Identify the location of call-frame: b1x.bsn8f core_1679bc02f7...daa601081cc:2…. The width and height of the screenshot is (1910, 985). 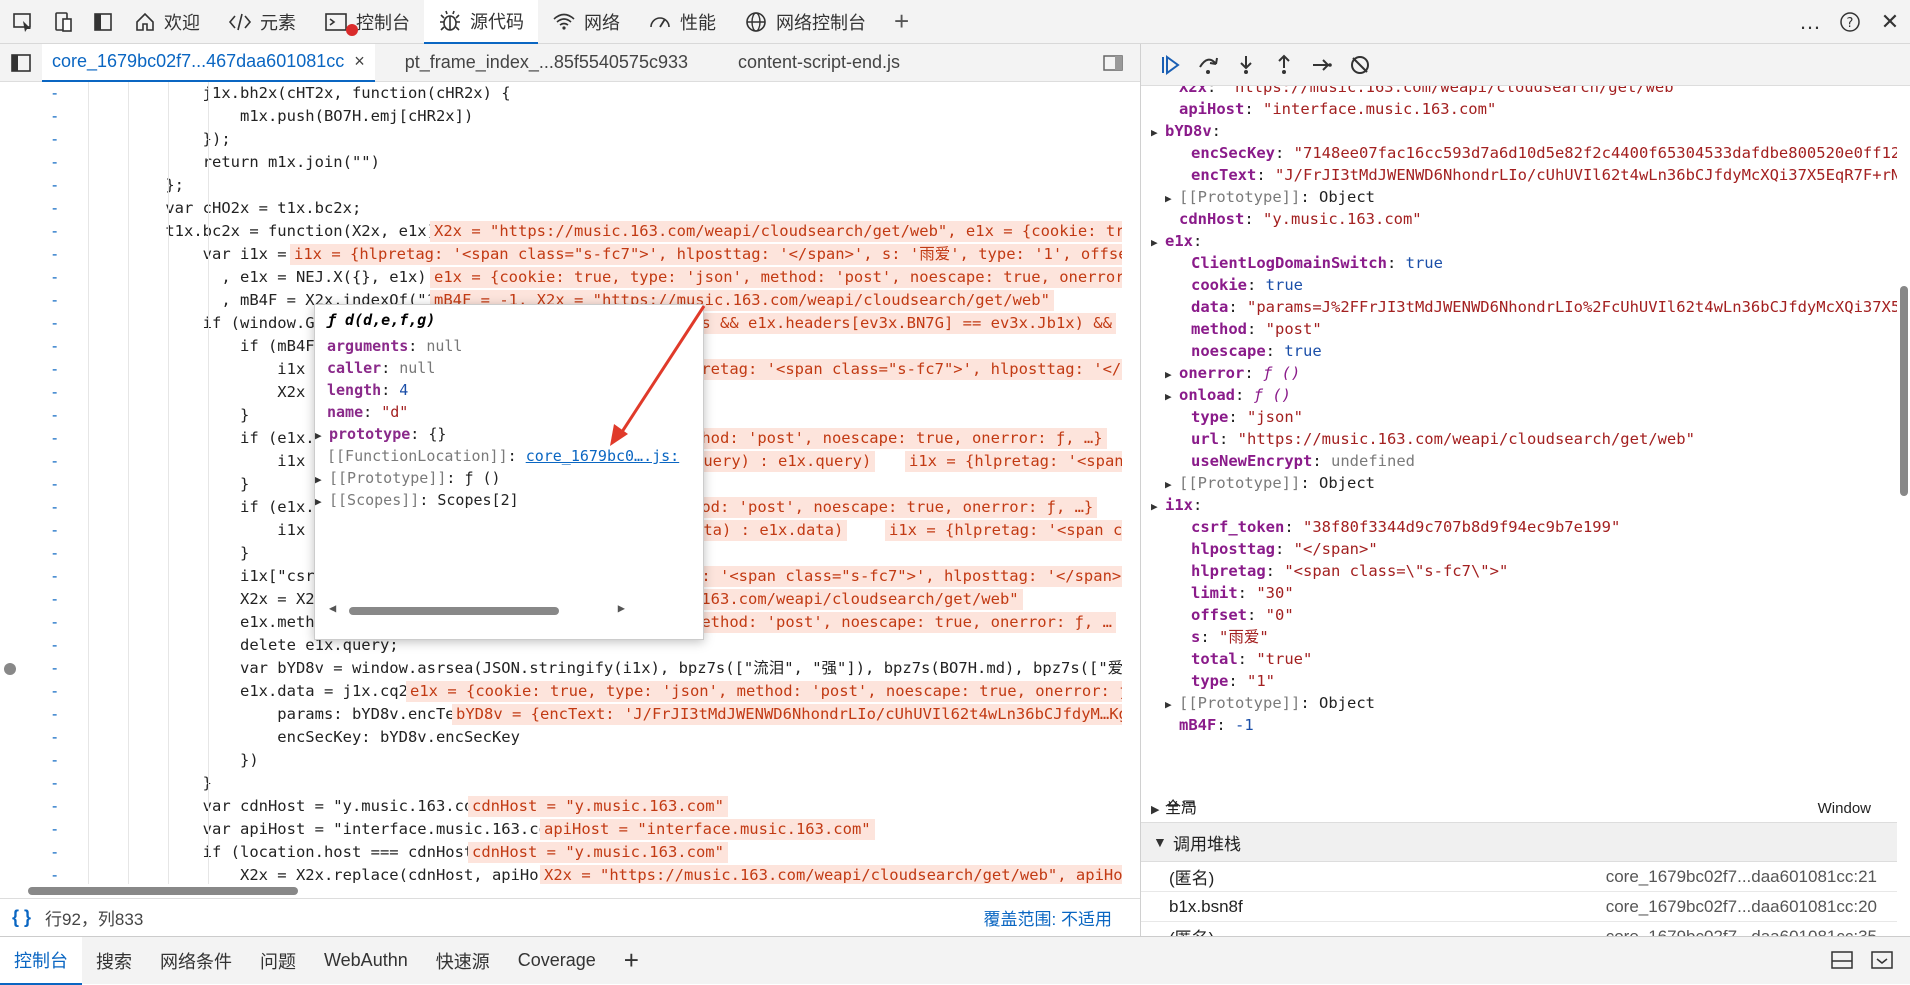
(1519, 907).